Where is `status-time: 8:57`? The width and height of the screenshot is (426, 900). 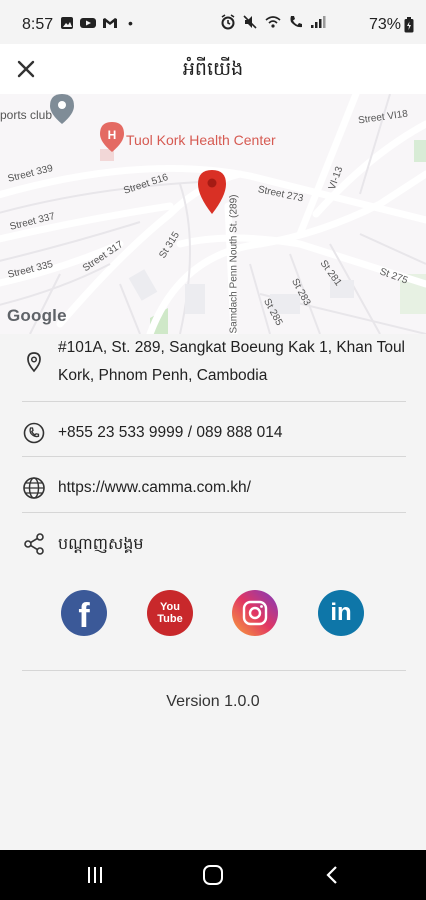 status-time: 8:57 is located at coordinates (38, 24).